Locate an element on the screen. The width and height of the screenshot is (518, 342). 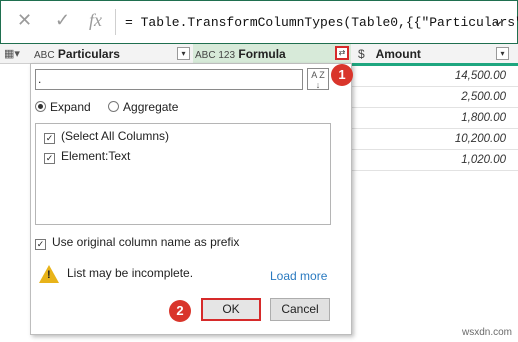
column-header-amount: $ Amount is located at coordinates (433, 54).